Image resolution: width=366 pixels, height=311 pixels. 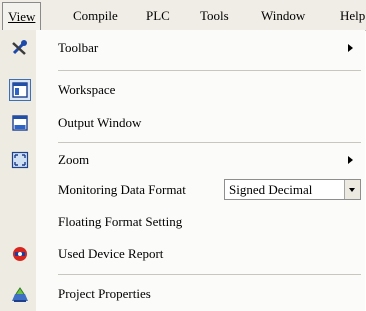 I want to click on menu-item-label: Project Properties, so click(x=104, y=293).